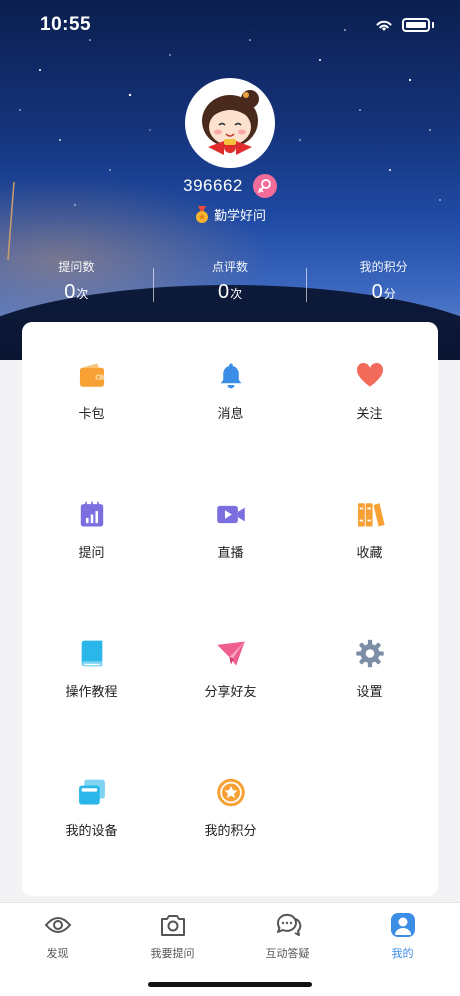 This screenshot has width=460, height=996. What do you see at coordinates (201, 214) in the screenshot?
I see `medal-icon` at bounding box center [201, 214].